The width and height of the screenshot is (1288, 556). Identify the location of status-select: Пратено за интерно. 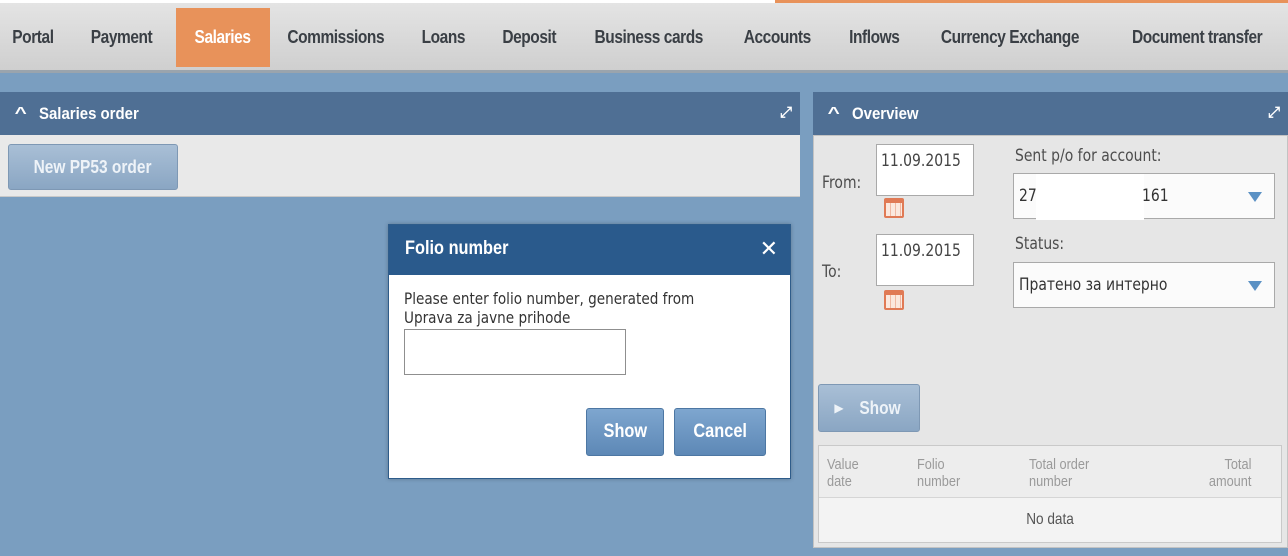
(1144, 285).